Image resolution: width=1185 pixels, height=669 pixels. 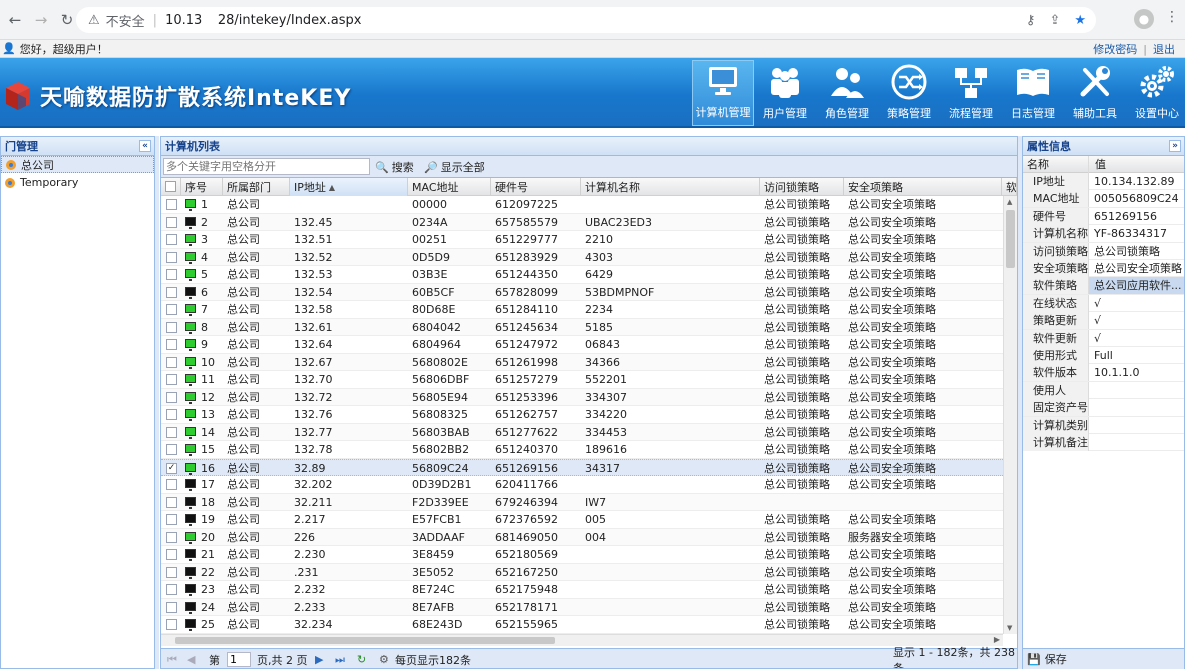 What do you see at coordinates (1136, 372) in the screenshot?
I see `property-value: 10.1.1.0` at bounding box center [1136, 372].